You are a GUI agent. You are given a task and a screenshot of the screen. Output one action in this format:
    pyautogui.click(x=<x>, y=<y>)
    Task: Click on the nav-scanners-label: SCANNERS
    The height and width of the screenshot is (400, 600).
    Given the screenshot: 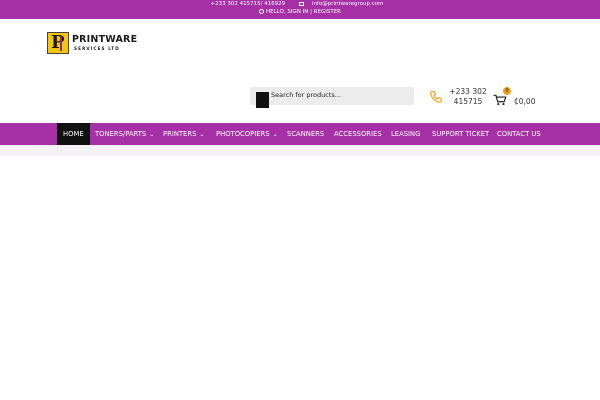 What is the action you would take?
    pyautogui.click(x=306, y=134)
    